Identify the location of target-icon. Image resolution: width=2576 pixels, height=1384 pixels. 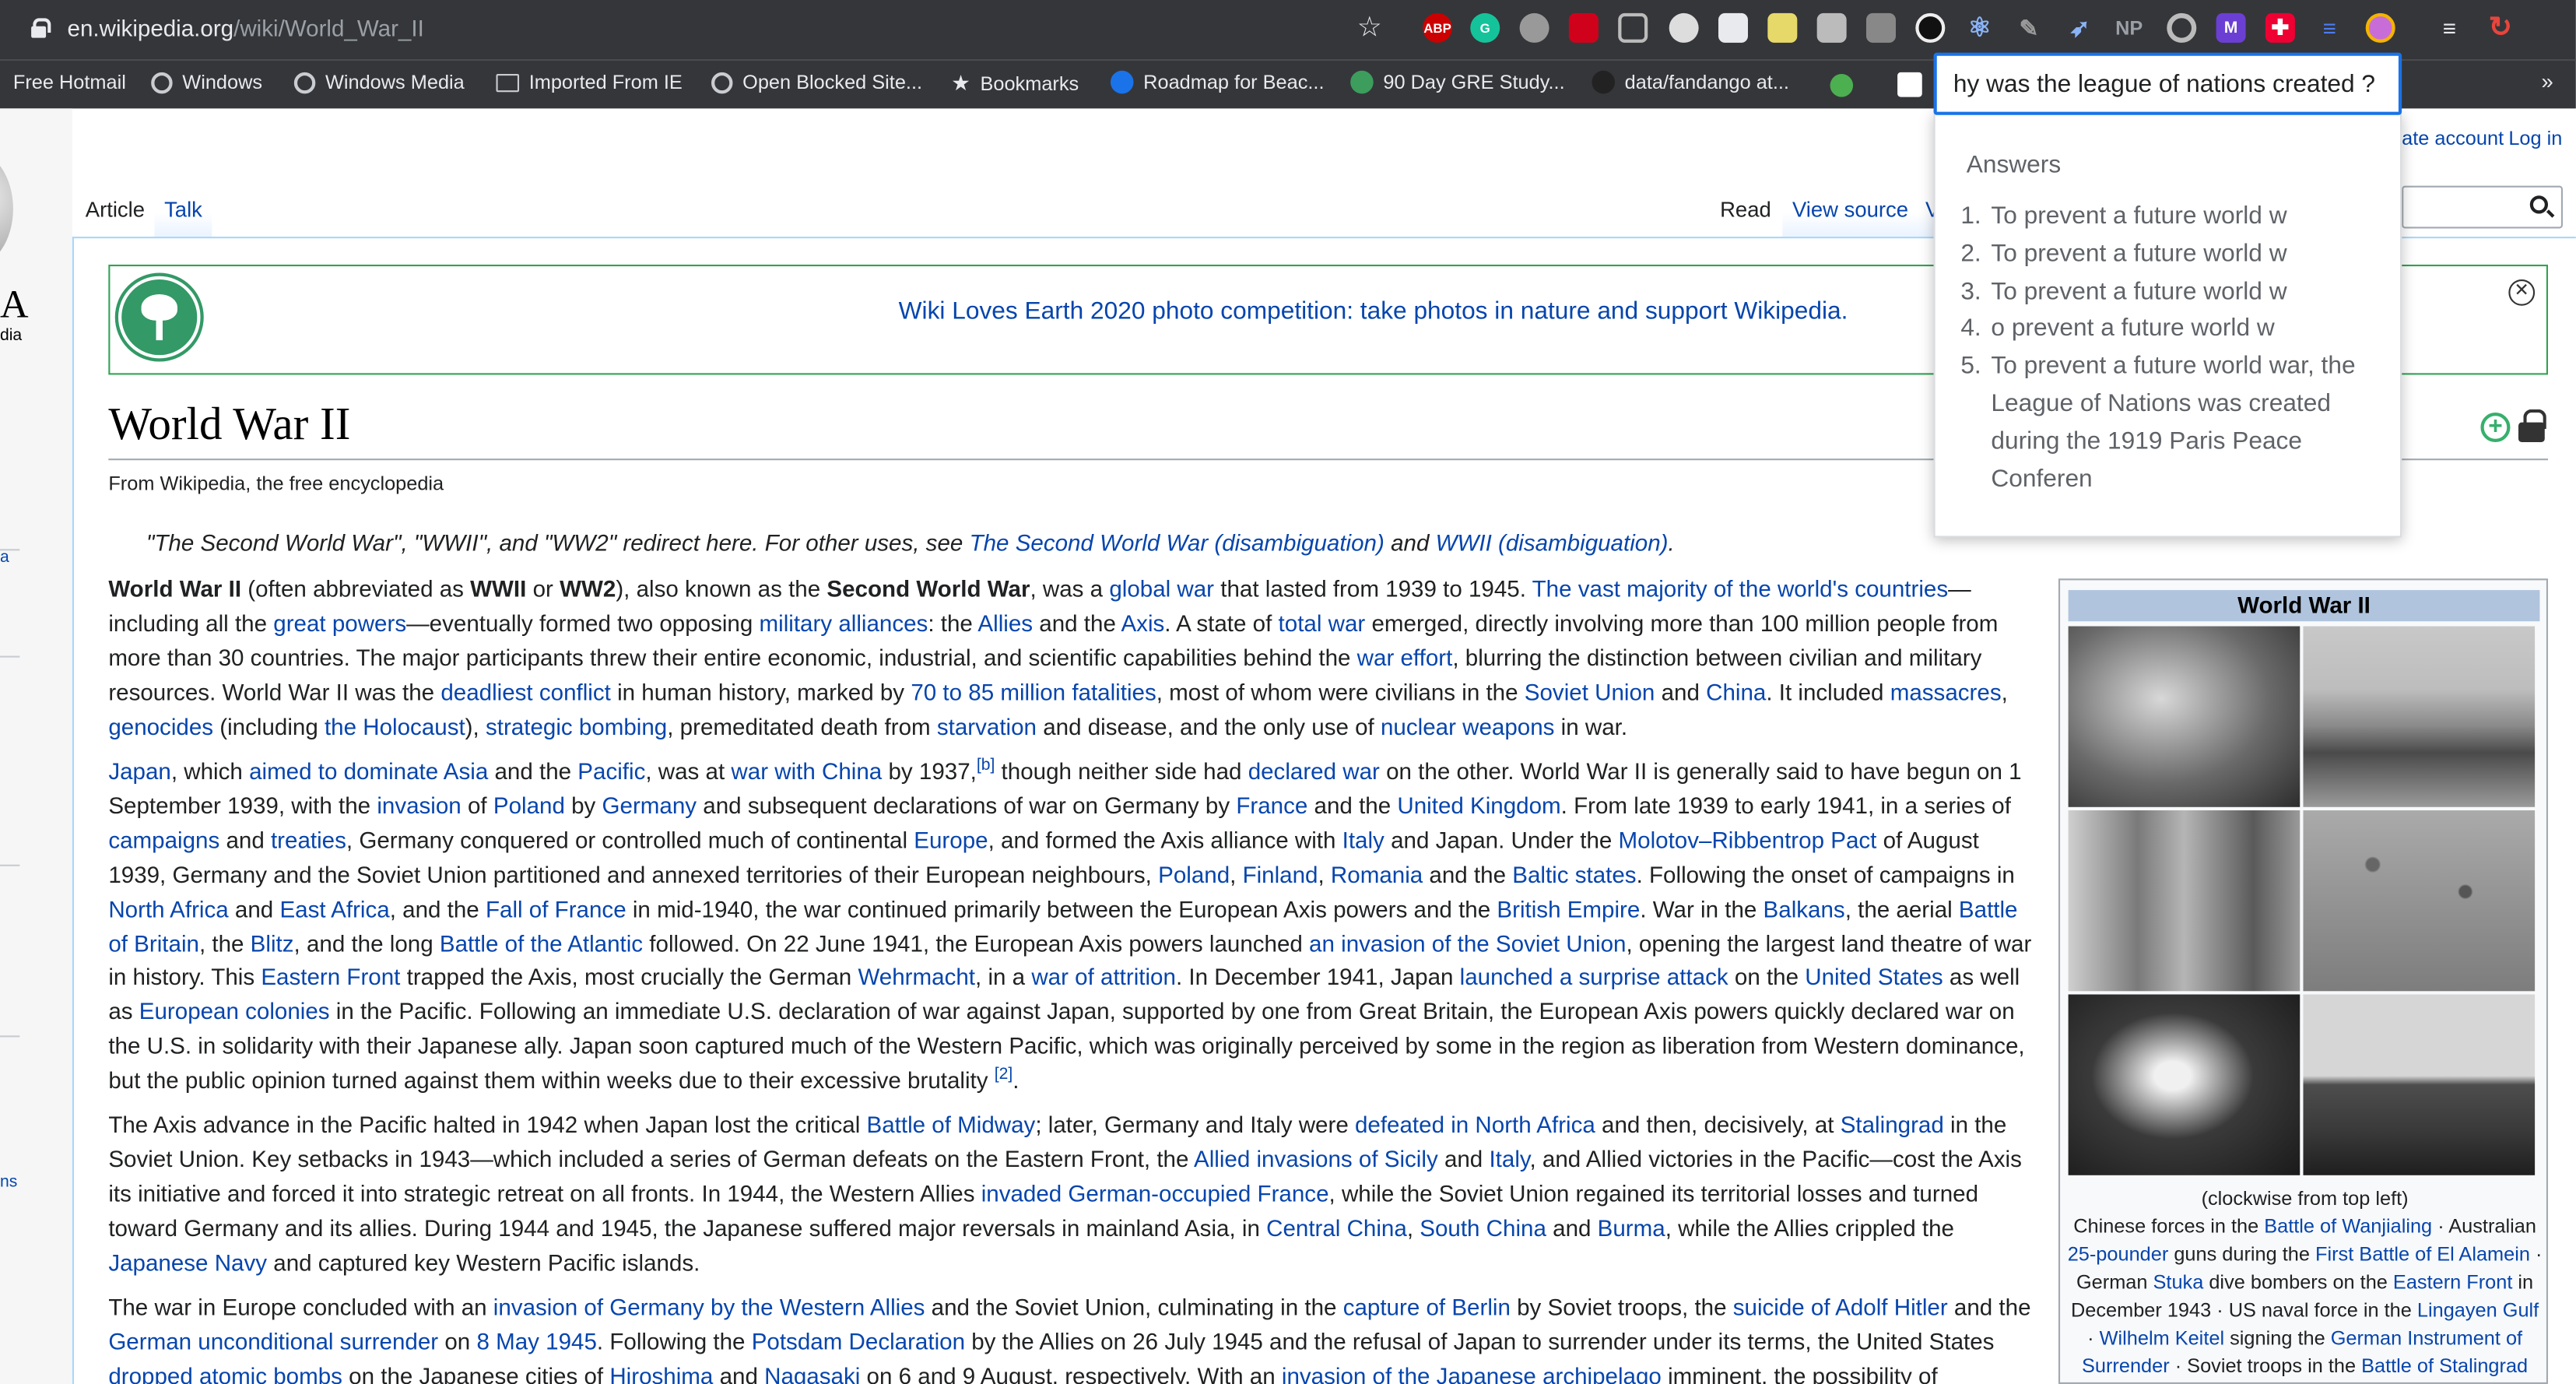
(2182, 27).